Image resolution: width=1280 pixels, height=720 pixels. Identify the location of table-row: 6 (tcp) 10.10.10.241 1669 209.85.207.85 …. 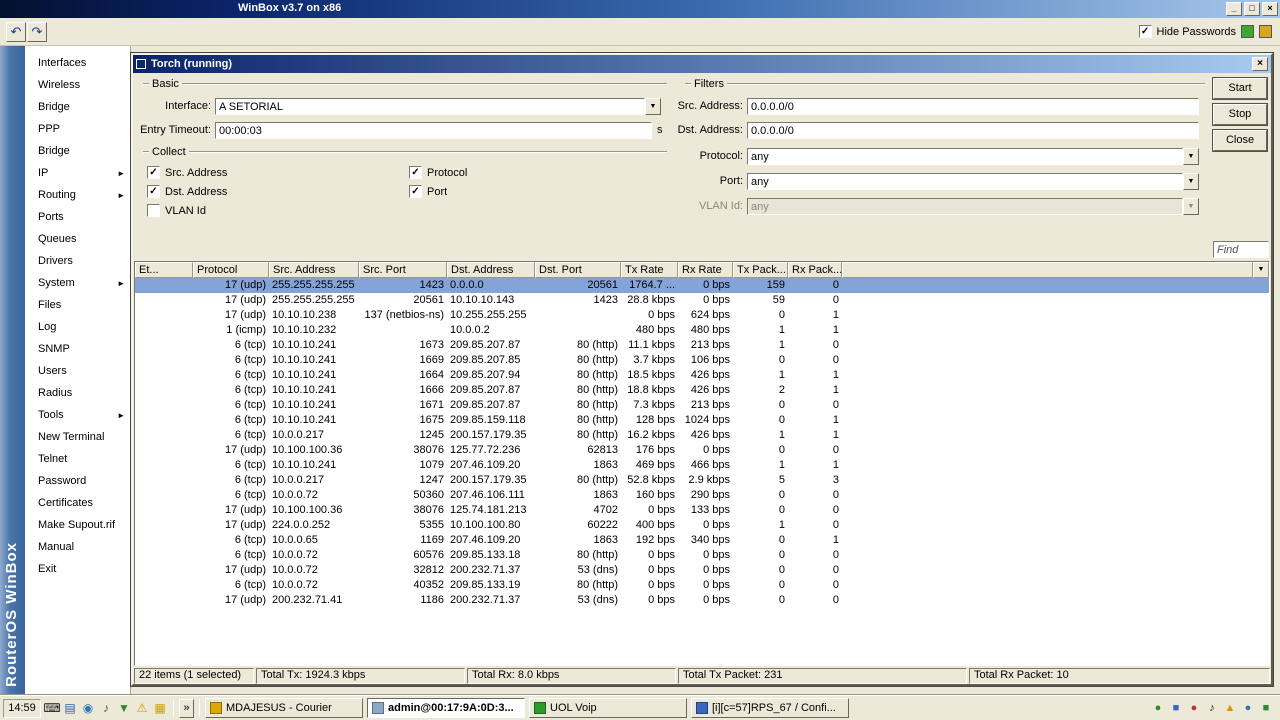
(702, 360).